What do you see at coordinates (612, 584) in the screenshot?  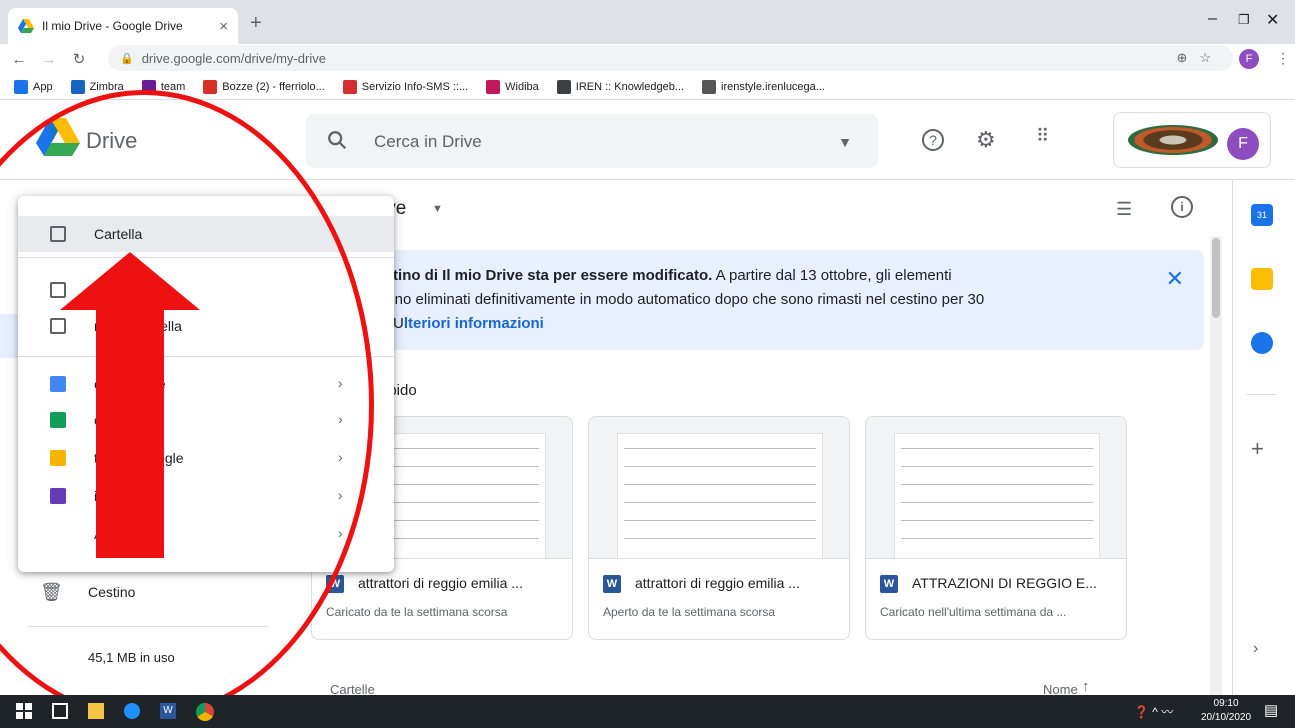 I see `word-file-icon: W` at bounding box center [612, 584].